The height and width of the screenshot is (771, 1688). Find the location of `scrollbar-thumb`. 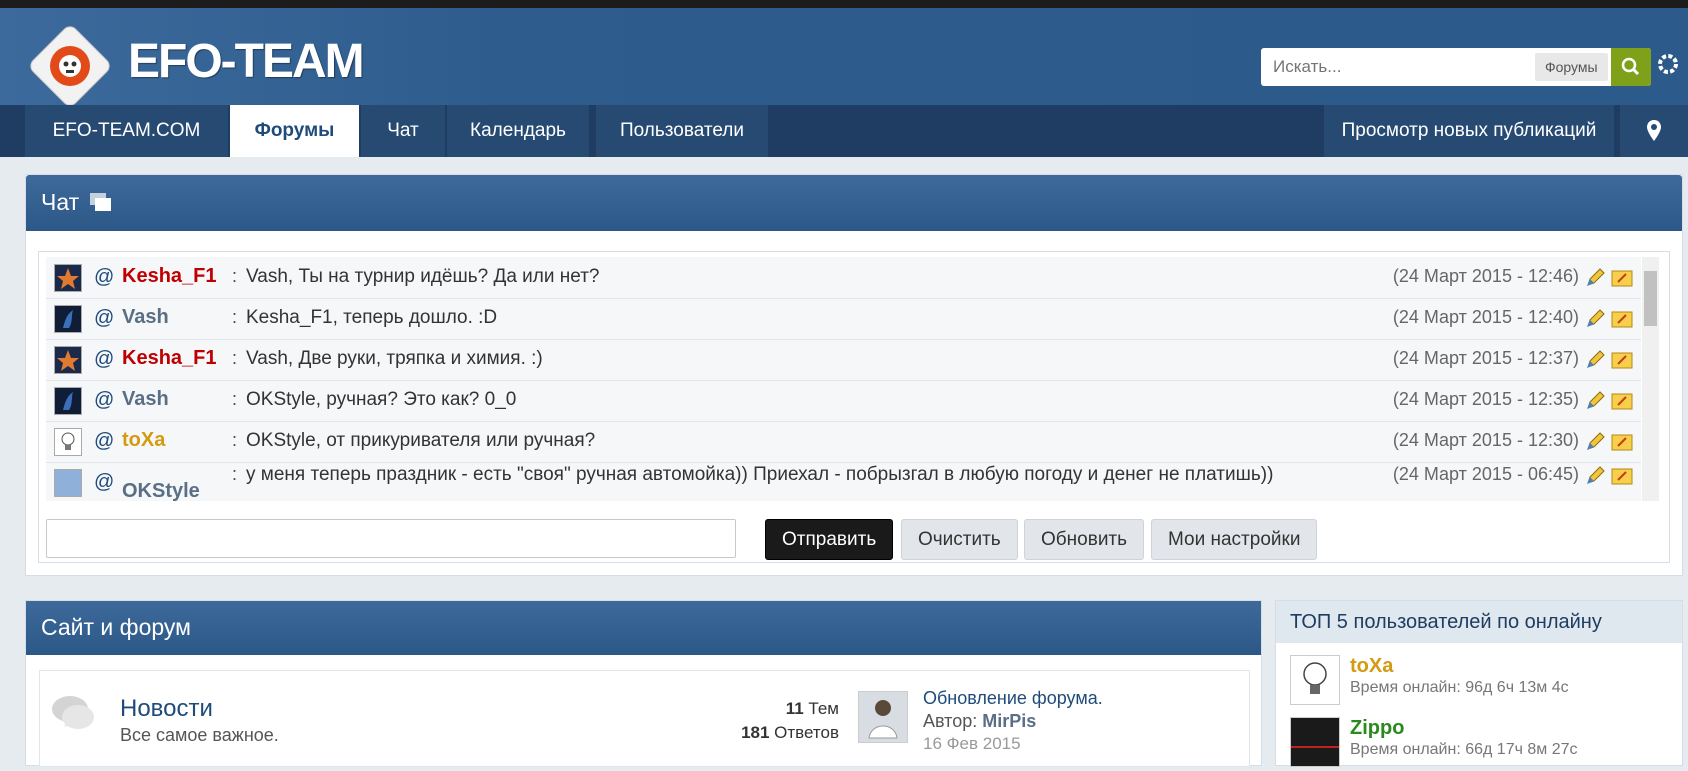

scrollbar-thumb is located at coordinates (1650, 298).